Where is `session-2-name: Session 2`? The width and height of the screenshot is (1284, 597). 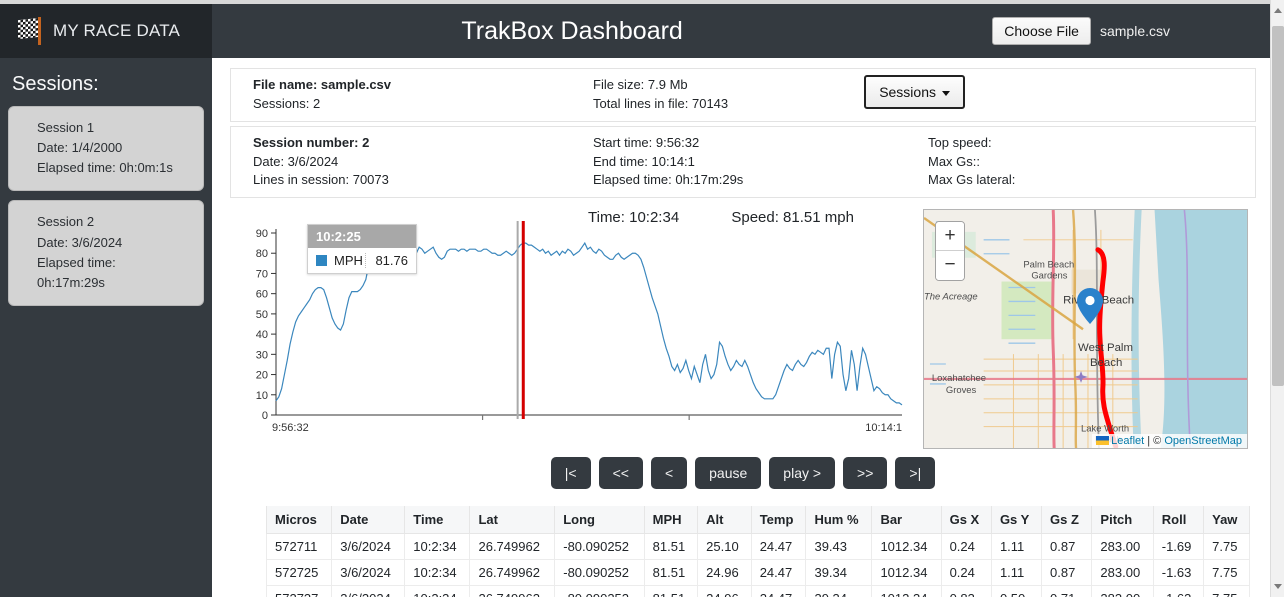
session-2-name: Session 2 is located at coordinates (66, 222).